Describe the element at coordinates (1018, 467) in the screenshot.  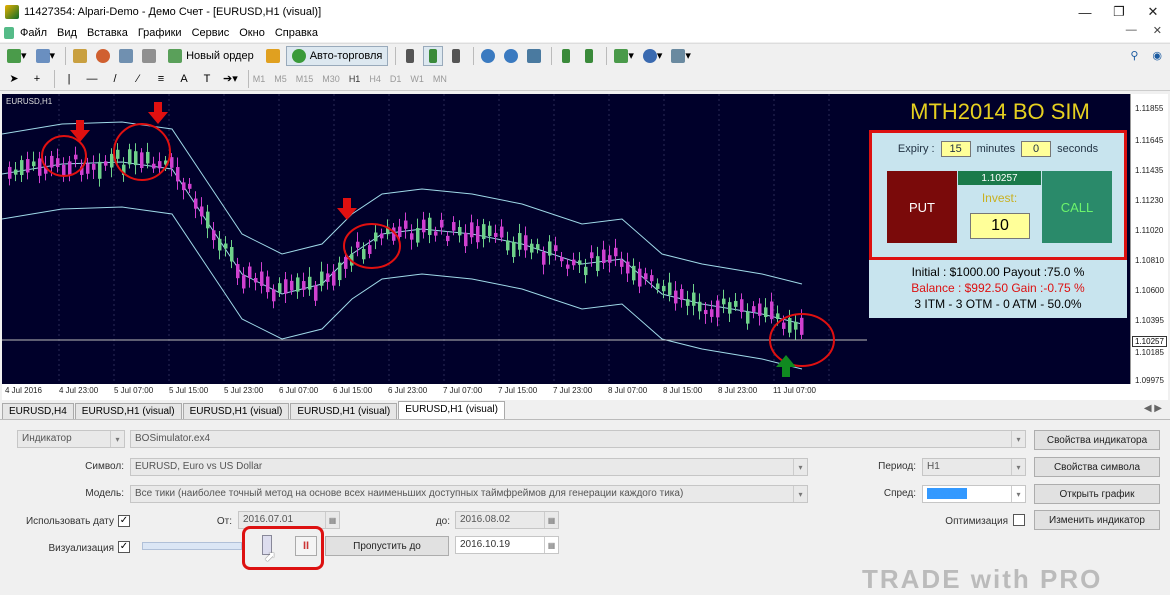
I see `chevron-down-icon: ▾` at that location.